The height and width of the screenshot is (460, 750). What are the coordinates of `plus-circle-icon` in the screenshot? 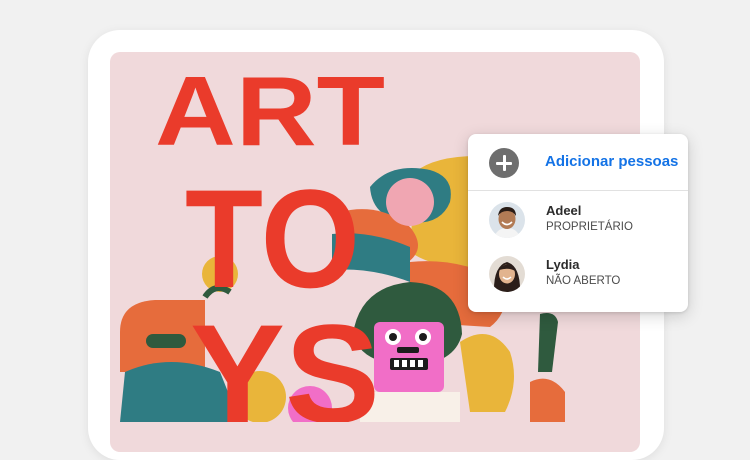 It's located at (504, 163).